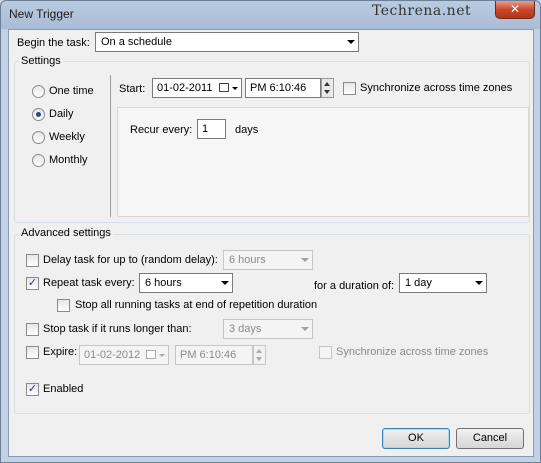 This screenshot has height=463, width=541. Describe the element at coordinates (68, 160) in the screenshot. I see `radio-monthly-label: Monthly` at that location.